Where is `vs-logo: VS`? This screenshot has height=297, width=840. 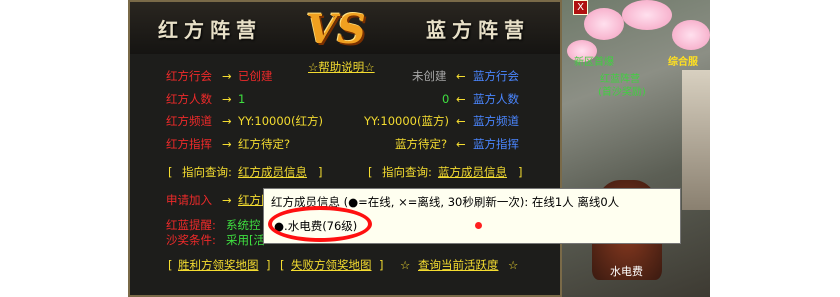
vs-logo: VS is located at coordinates (336, 29).